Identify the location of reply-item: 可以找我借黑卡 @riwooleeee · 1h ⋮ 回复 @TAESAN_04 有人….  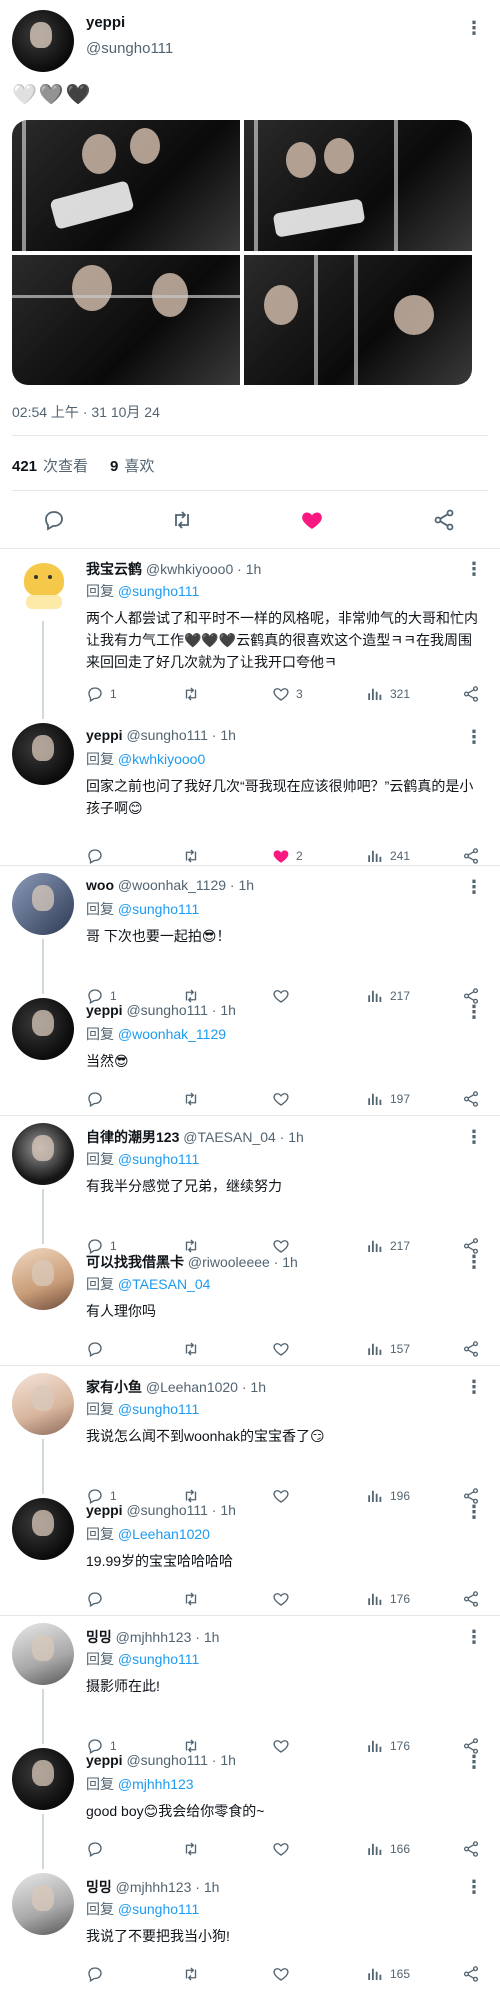
(250, 1305).